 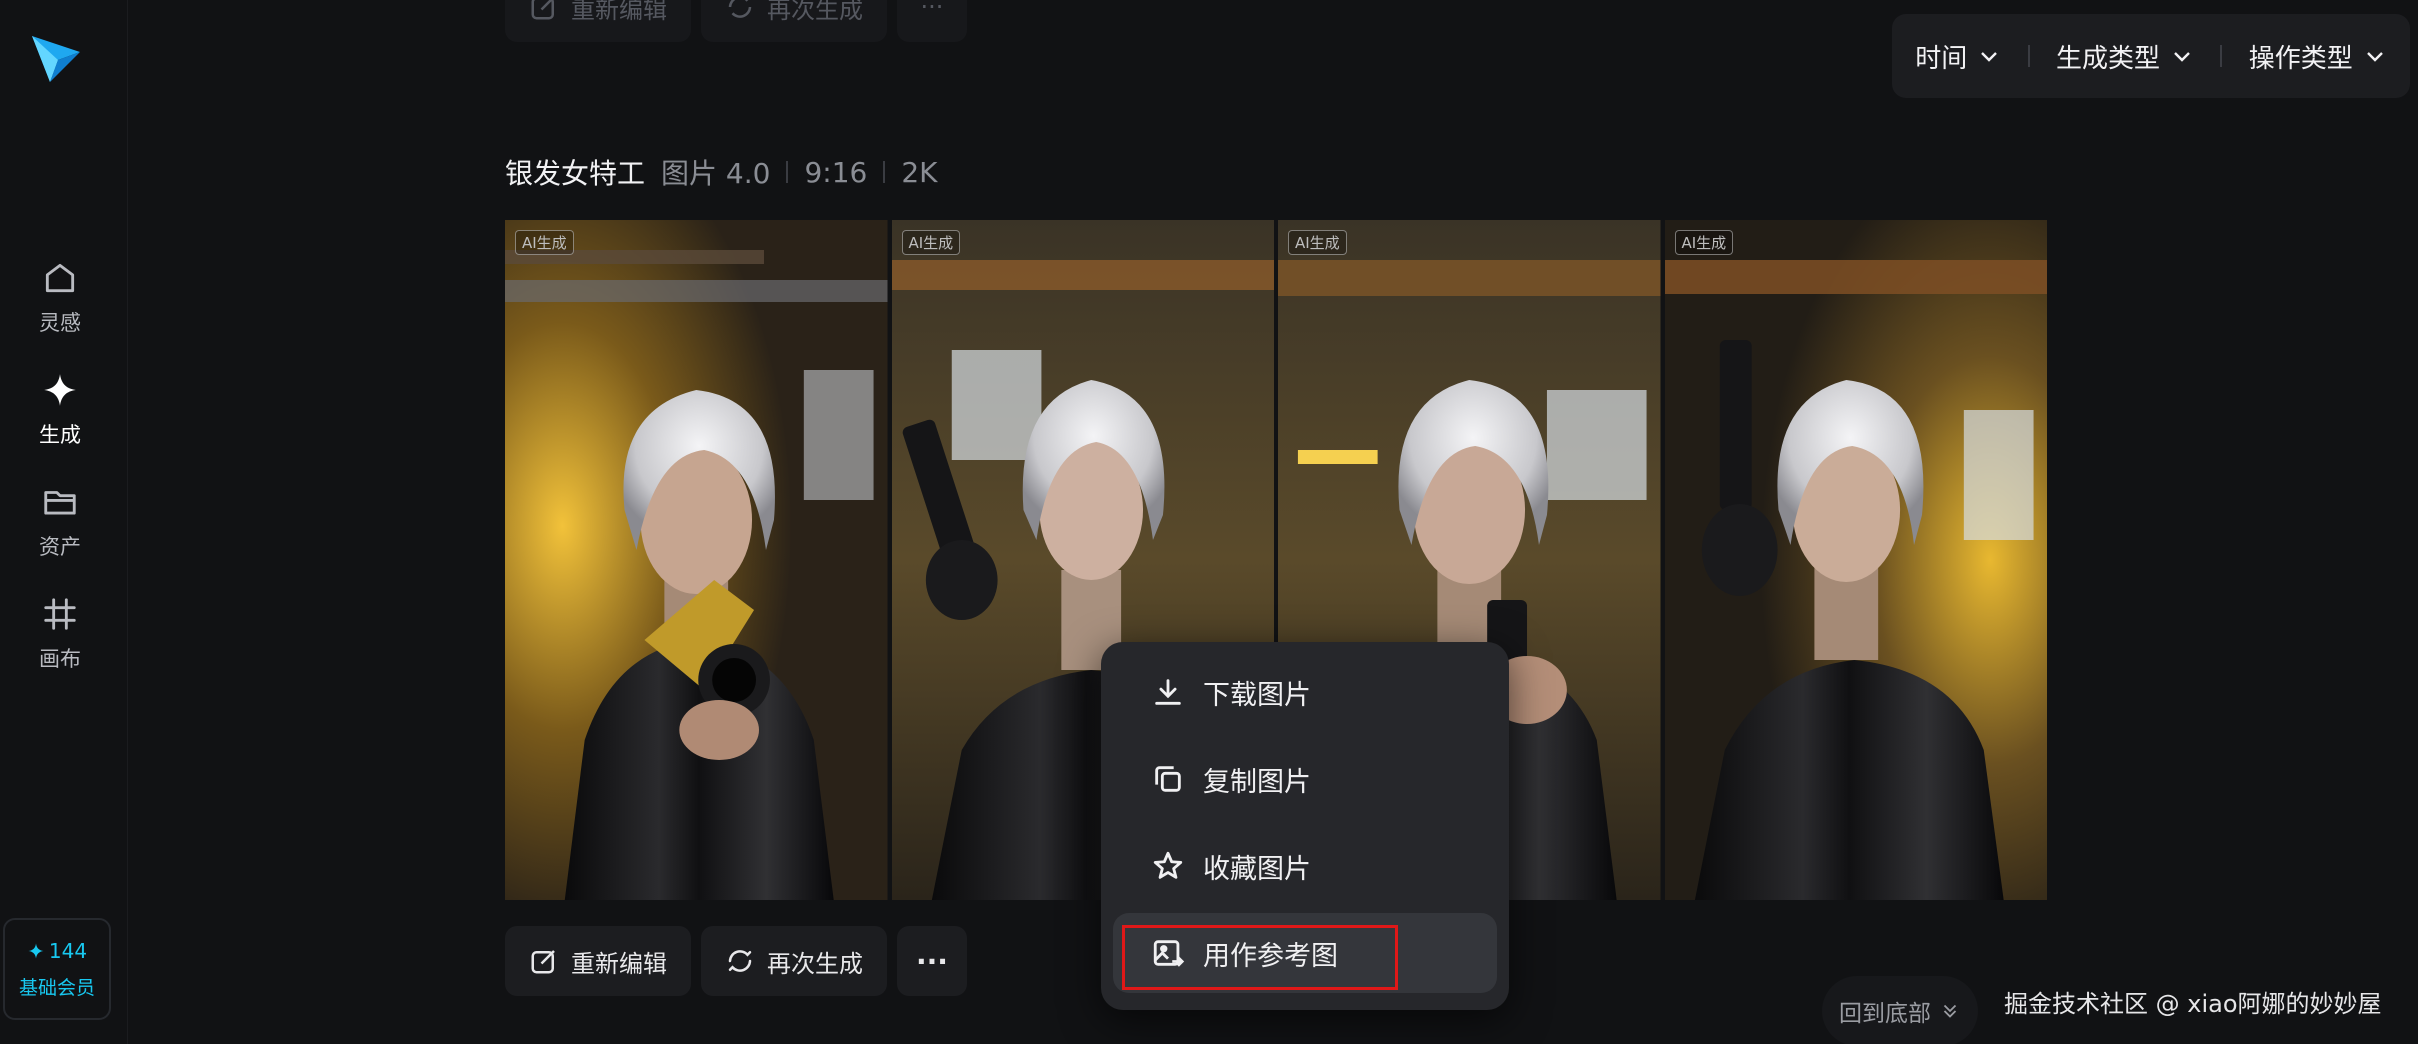 What do you see at coordinates (1169, 953) in the screenshot?
I see `image-reference-icon` at bounding box center [1169, 953].